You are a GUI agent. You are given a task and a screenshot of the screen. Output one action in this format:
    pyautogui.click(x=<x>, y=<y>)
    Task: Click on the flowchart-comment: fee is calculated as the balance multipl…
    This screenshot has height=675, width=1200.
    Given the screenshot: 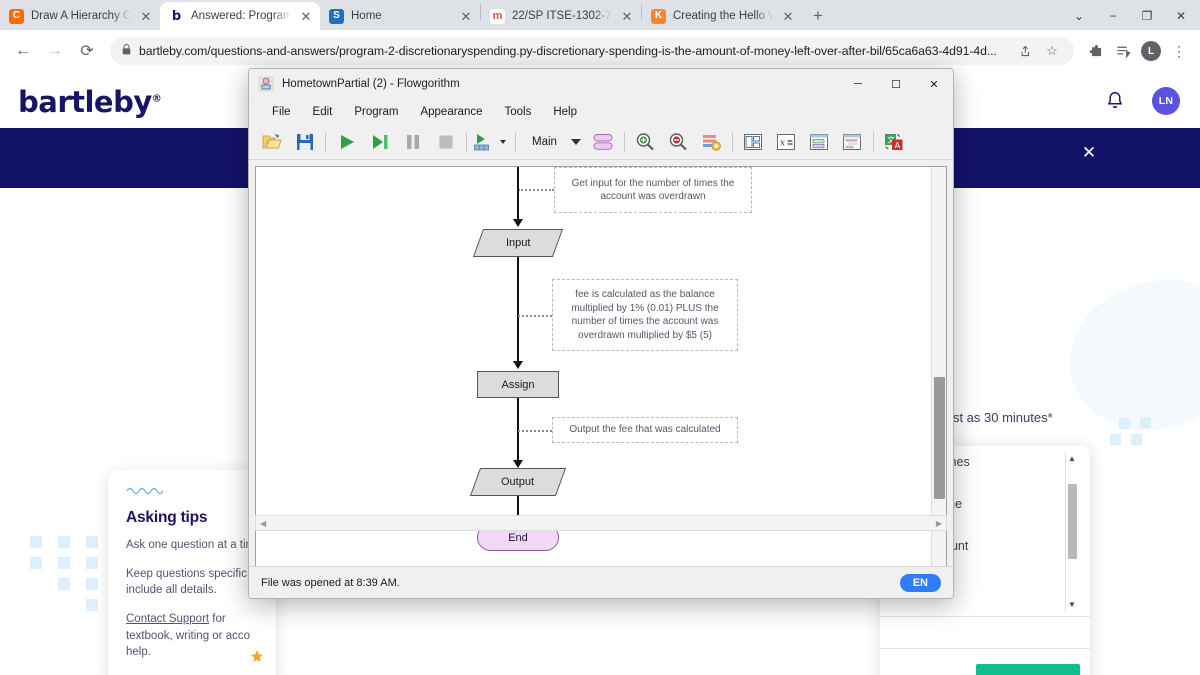 What is the action you would take?
    pyautogui.click(x=645, y=315)
    